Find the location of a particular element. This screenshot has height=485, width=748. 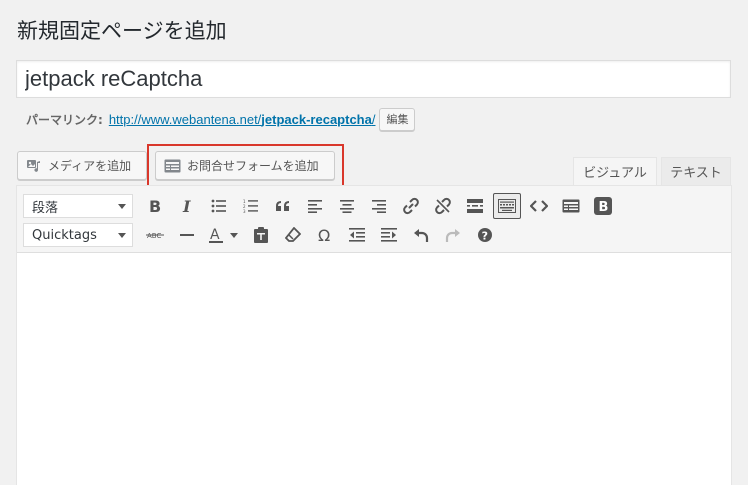

redo-button is located at coordinates (453, 235).